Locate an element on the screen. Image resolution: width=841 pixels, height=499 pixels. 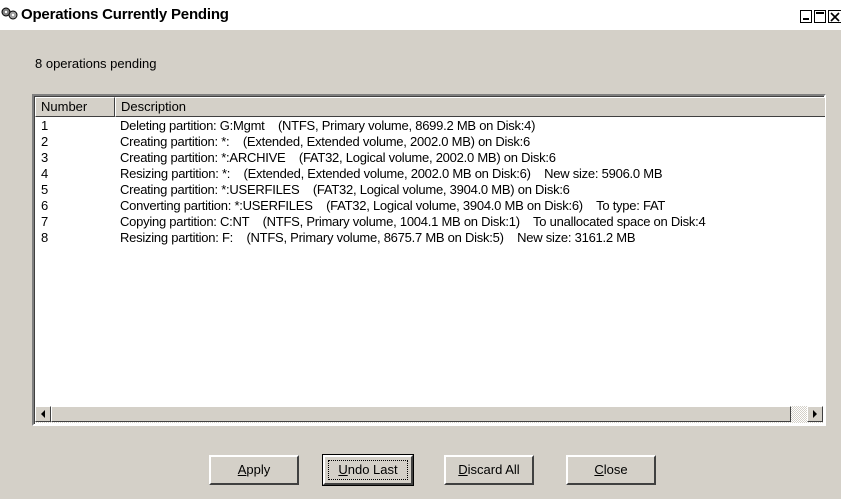
close-button: Close is located at coordinates (611, 470).